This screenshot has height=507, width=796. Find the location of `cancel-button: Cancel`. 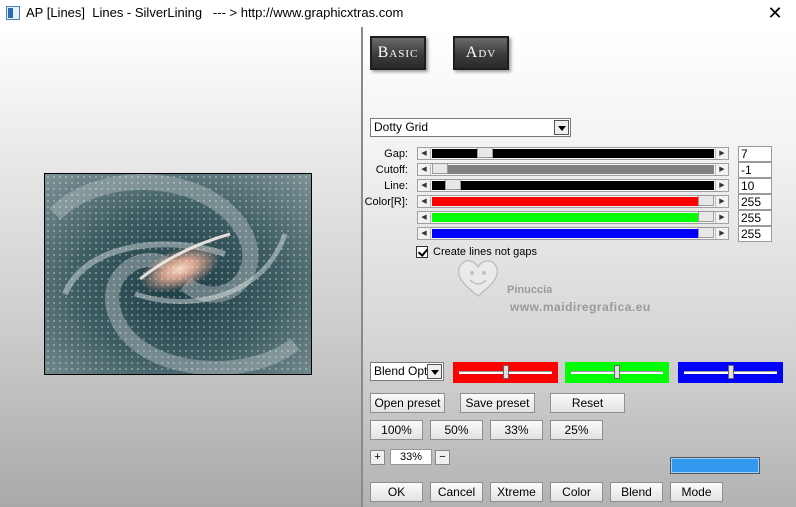

cancel-button: Cancel is located at coordinates (456, 492).